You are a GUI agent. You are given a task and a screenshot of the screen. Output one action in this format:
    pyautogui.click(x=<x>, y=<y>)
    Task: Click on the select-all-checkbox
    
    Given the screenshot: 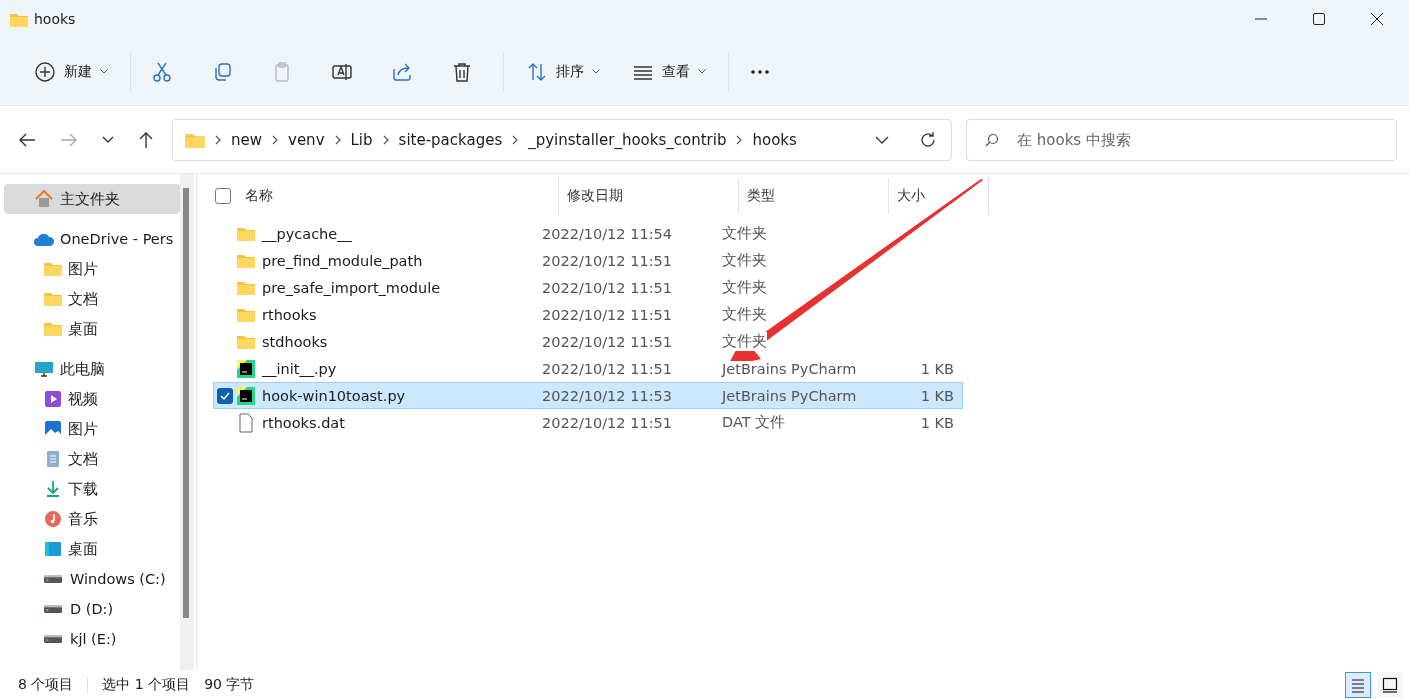 What is the action you would take?
    pyautogui.click(x=223, y=196)
    